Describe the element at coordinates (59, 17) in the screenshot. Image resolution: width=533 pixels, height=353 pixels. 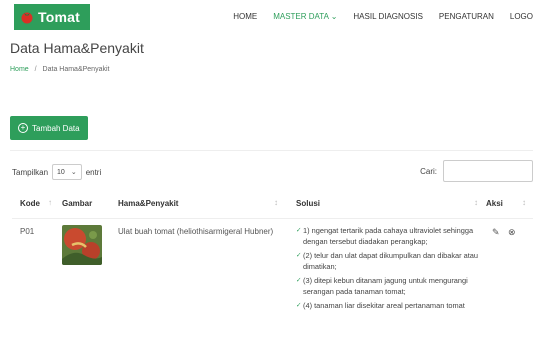
I see `brand-name: Tomat` at that location.